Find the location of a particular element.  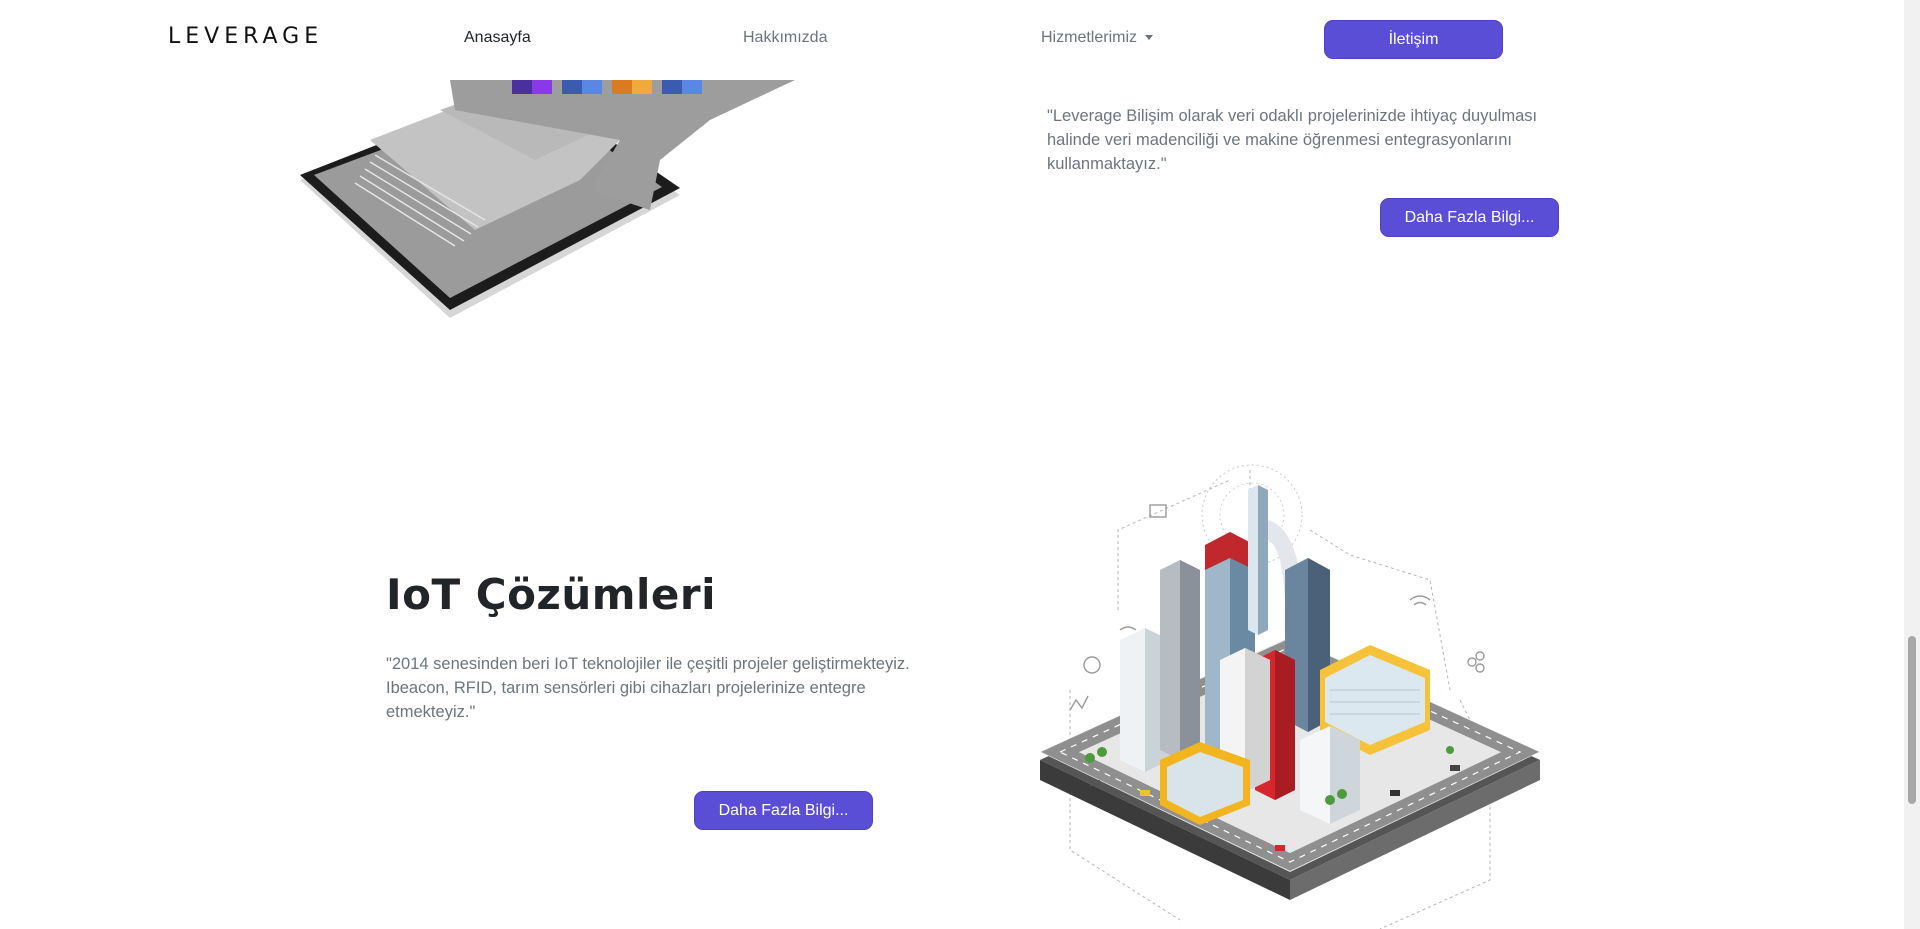

tablet-illustration is located at coordinates (547, 199).